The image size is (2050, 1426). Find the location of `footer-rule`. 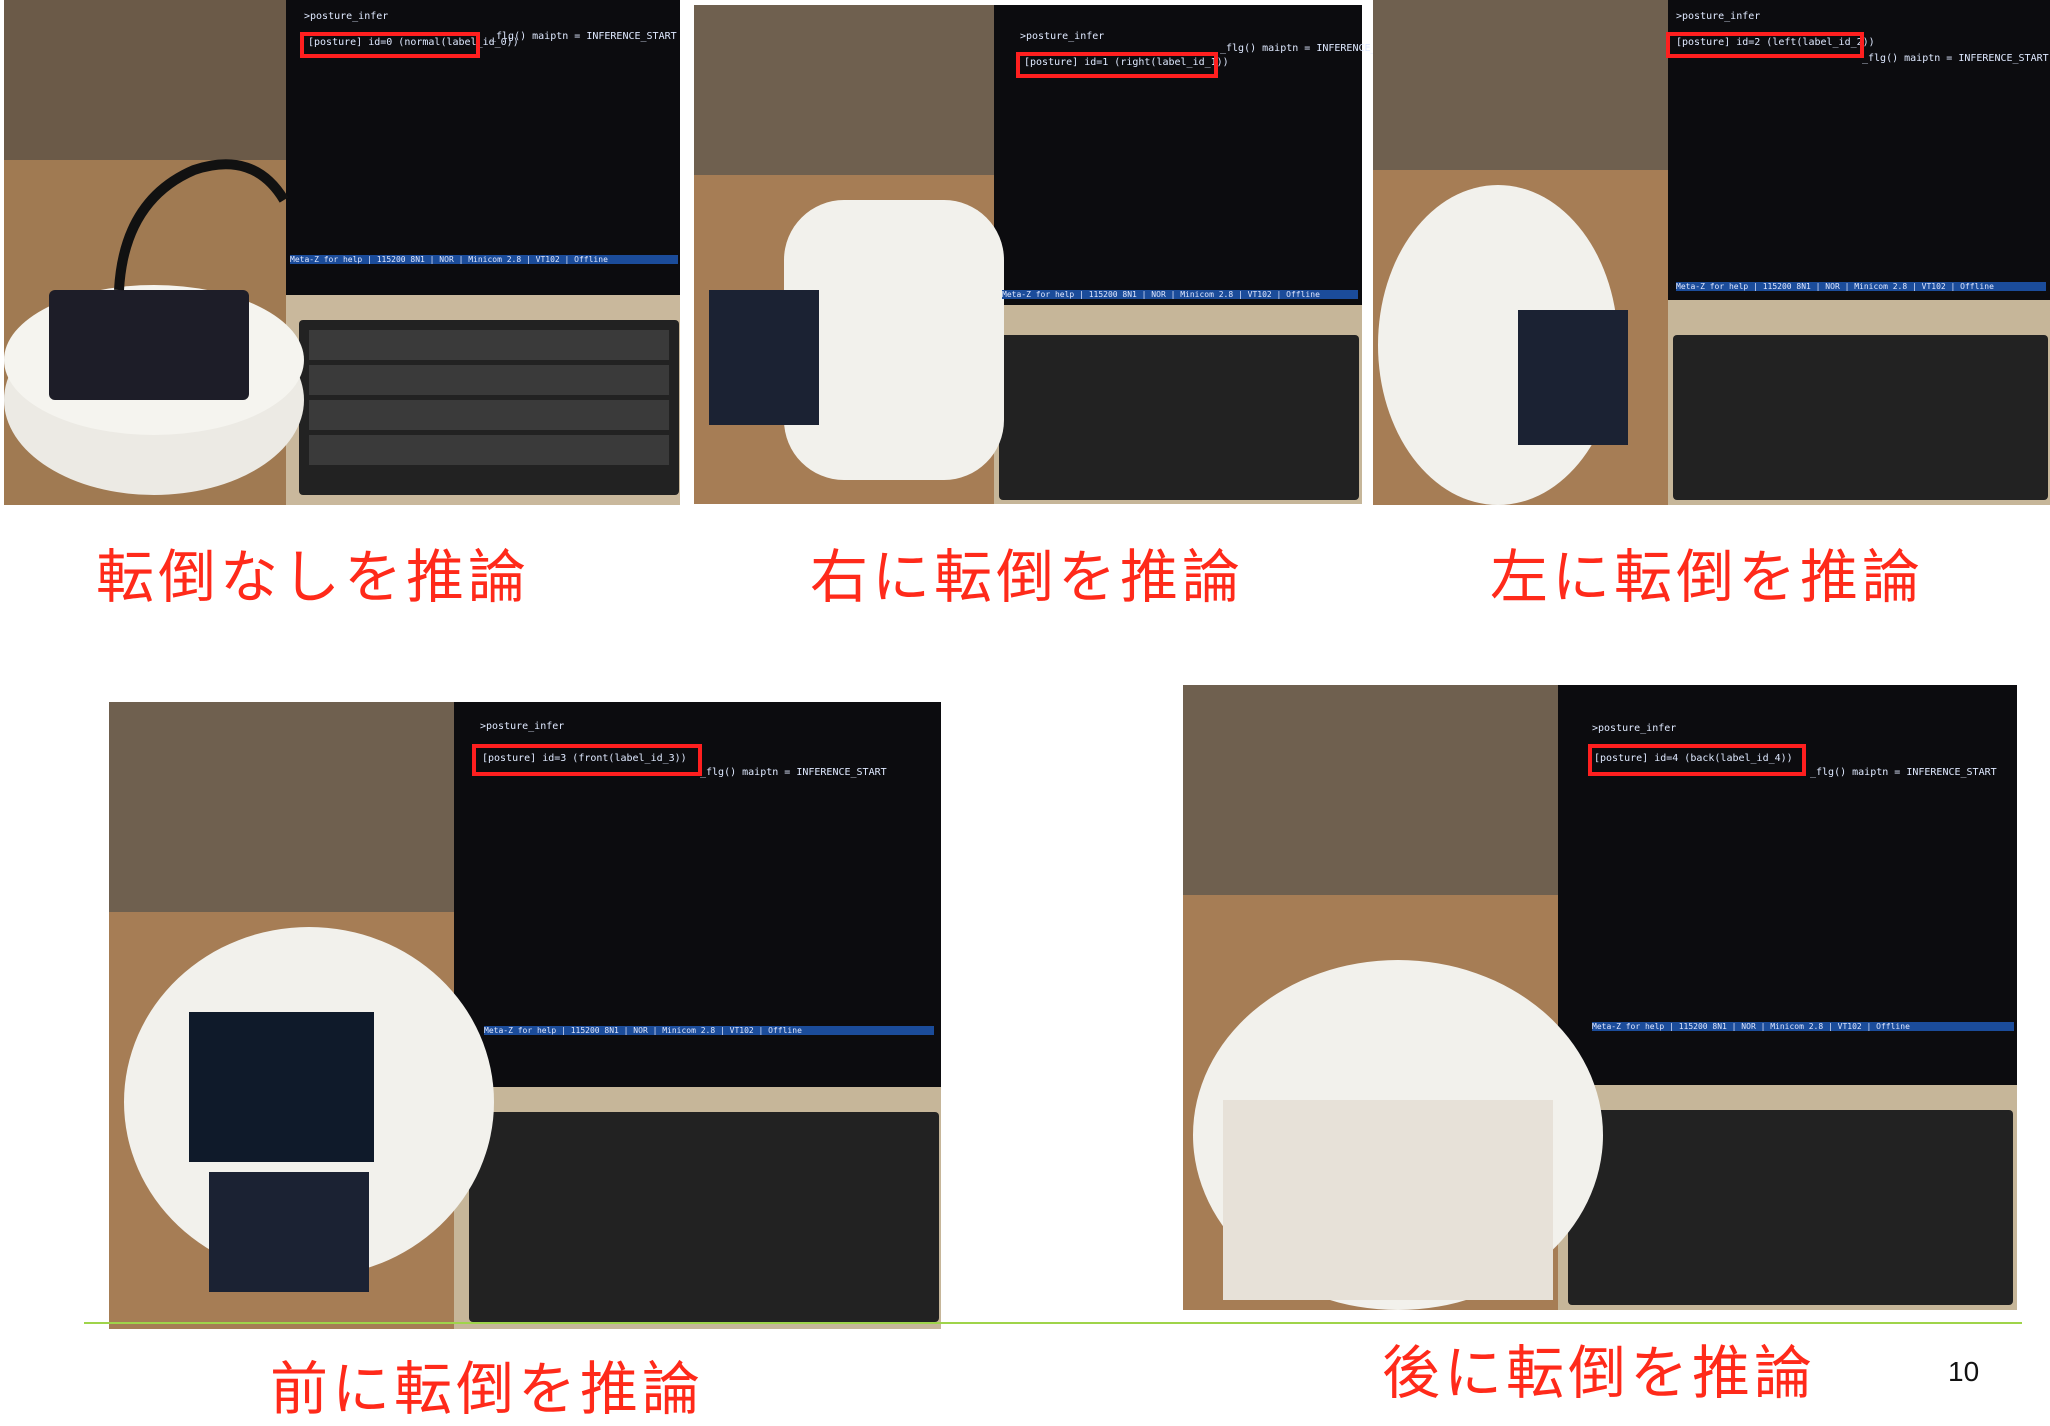

footer-rule is located at coordinates (1053, 1323).